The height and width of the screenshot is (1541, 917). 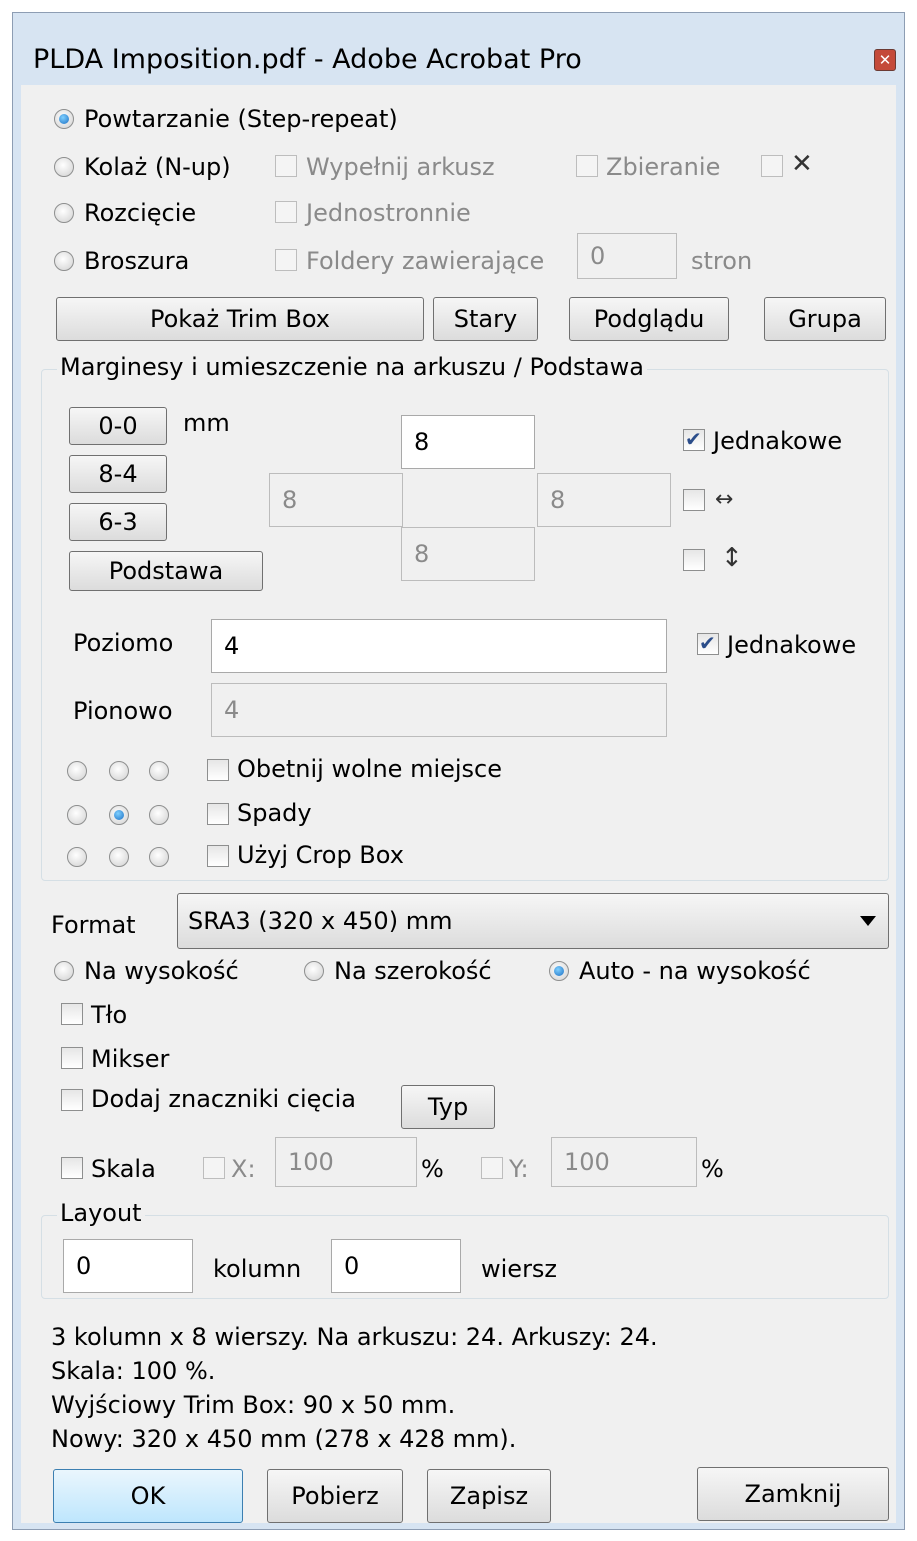 What do you see at coordinates (439, 646) in the screenshot?
I see `horizontal-spacing-input: 4` at bounding box center [439, 646].